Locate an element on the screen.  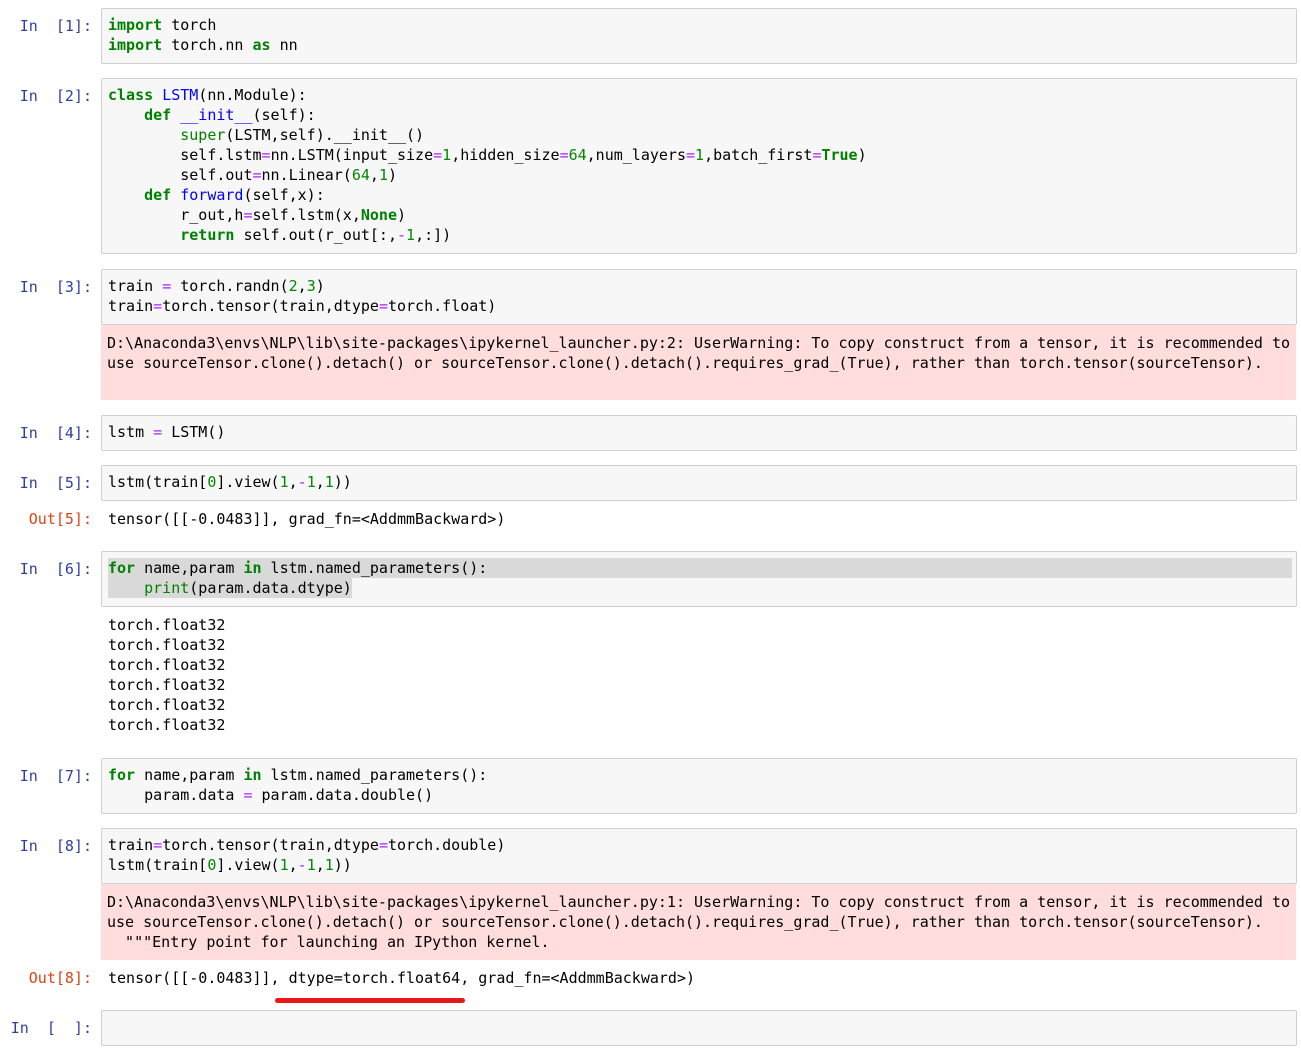
cell-1-prompt: In [1]: is located at coordinates (55, 26).